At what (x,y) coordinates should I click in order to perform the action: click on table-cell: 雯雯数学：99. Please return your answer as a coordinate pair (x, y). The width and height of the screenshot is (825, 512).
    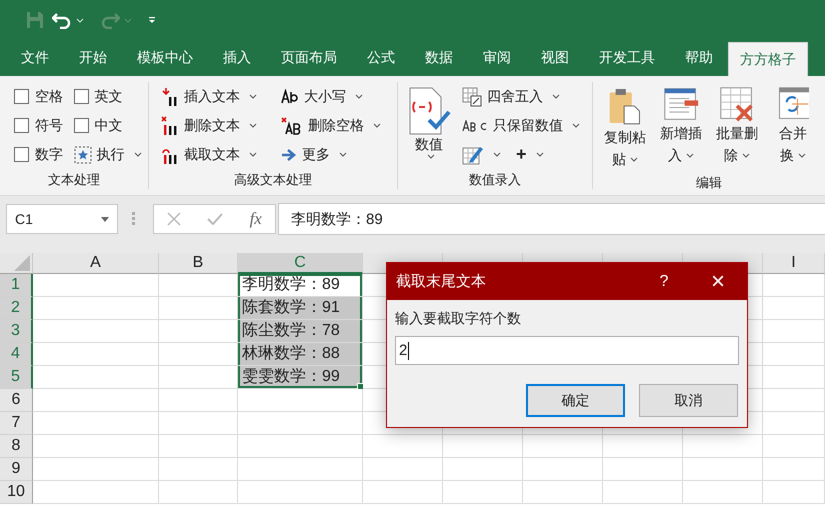
    Looking at the image, I should click on (300, 377).